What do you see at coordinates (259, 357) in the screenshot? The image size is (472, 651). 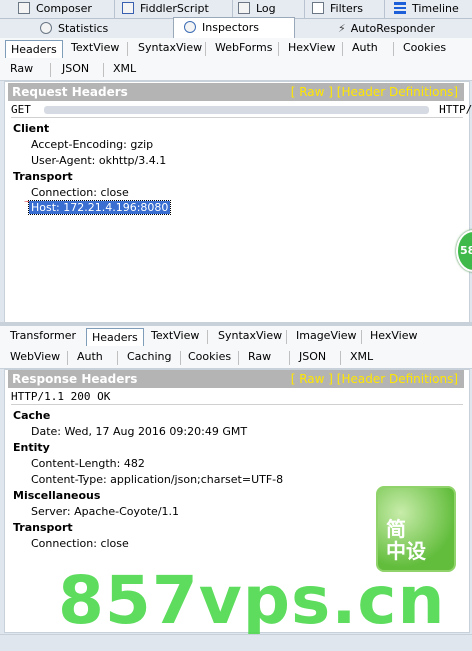 I see `resp-tab-raw: Raw` at bounding box center [259, 357].